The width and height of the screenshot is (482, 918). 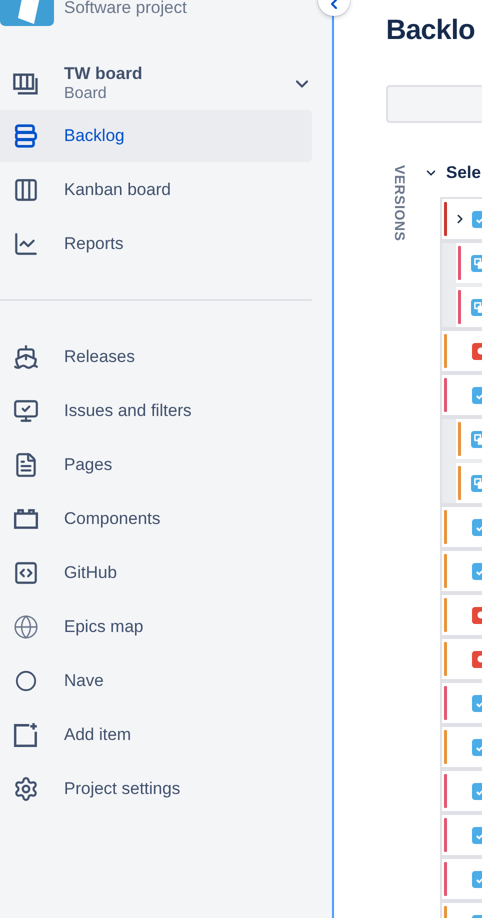 What do you see at coordinates (26, 681) in the screenshot?
I see `circle-icon` at bounding box center [26, 681].